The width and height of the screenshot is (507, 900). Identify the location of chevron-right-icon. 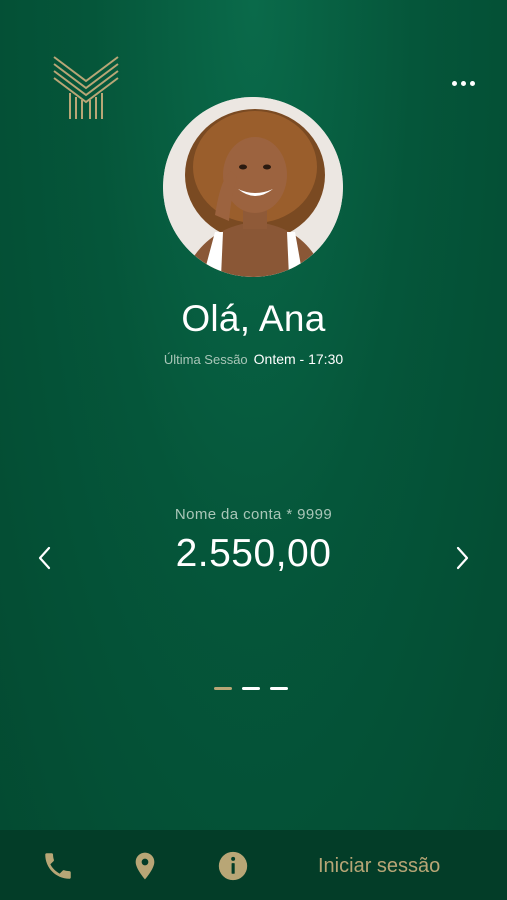
(462, 558).